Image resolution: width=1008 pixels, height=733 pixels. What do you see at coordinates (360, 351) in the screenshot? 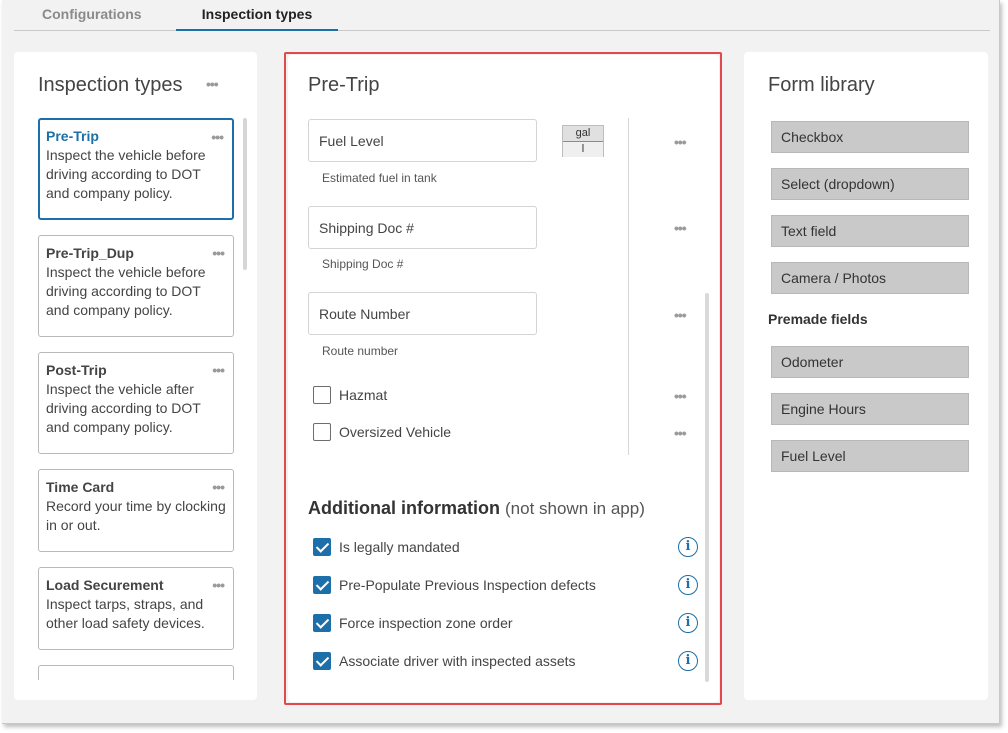
I see `route-number-caption: Route number` at bounding box center [360, 351].